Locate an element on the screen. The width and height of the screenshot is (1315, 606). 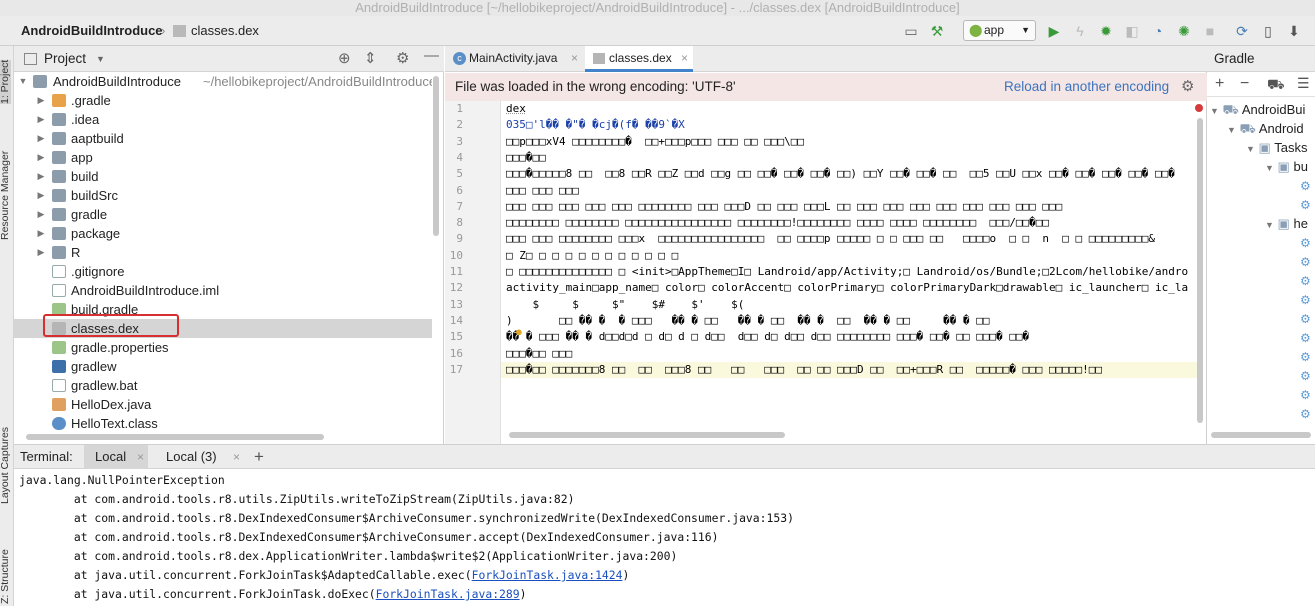
profile-icon: ◔ is located at coordinates (1158, 31).